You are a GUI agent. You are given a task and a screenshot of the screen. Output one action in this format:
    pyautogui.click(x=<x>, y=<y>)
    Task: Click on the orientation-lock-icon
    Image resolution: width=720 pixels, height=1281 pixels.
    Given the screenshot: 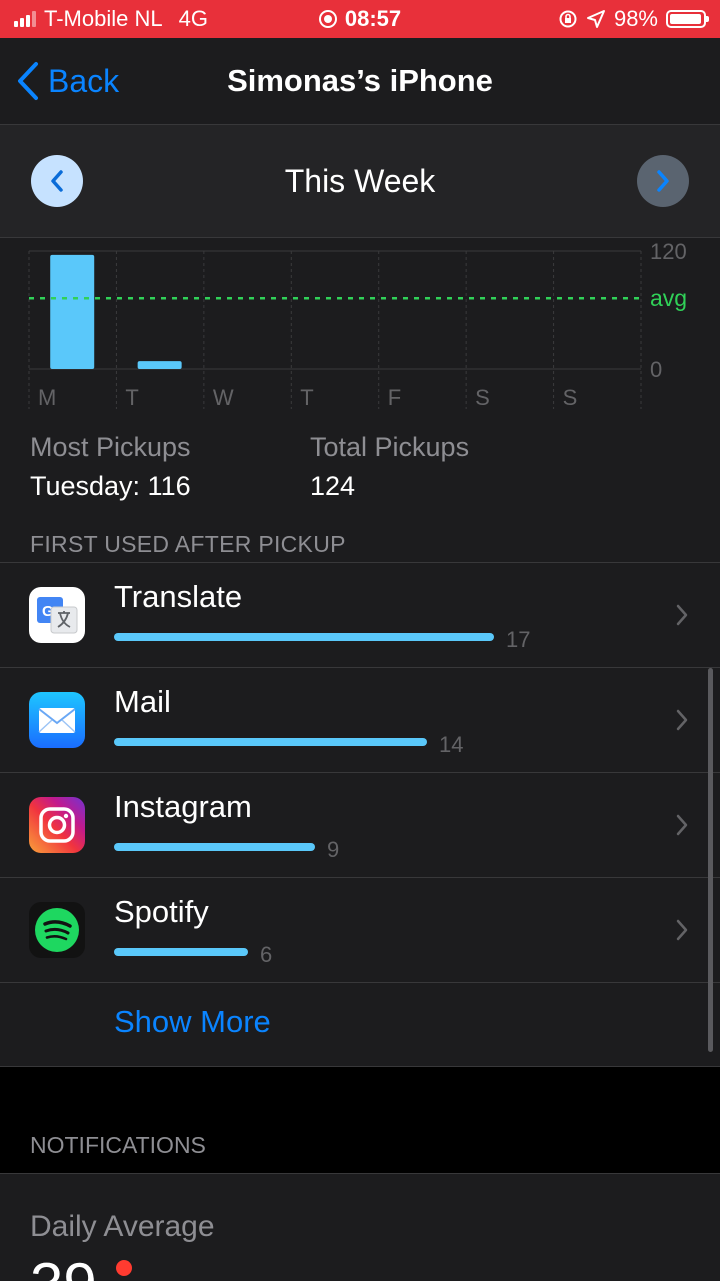 What is the action you would take?
    pyautogui.click(x=568, y=19)
    